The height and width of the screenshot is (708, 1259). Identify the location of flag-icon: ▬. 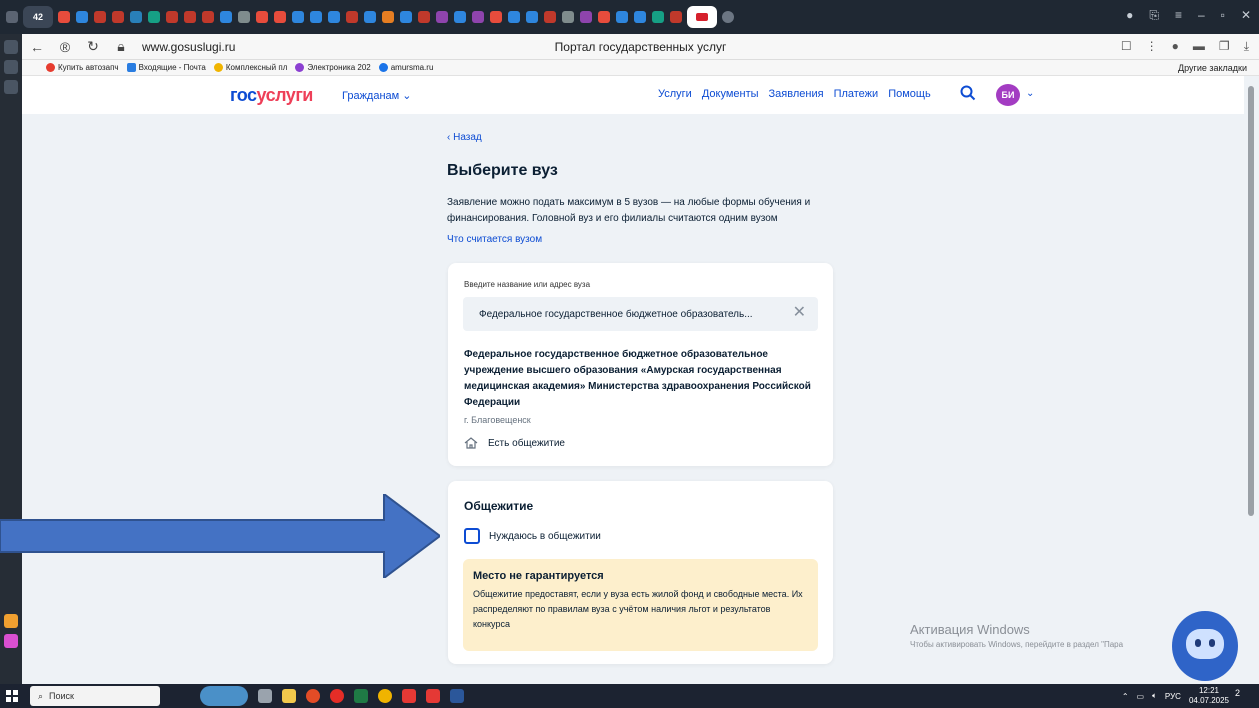
(1199, 46).